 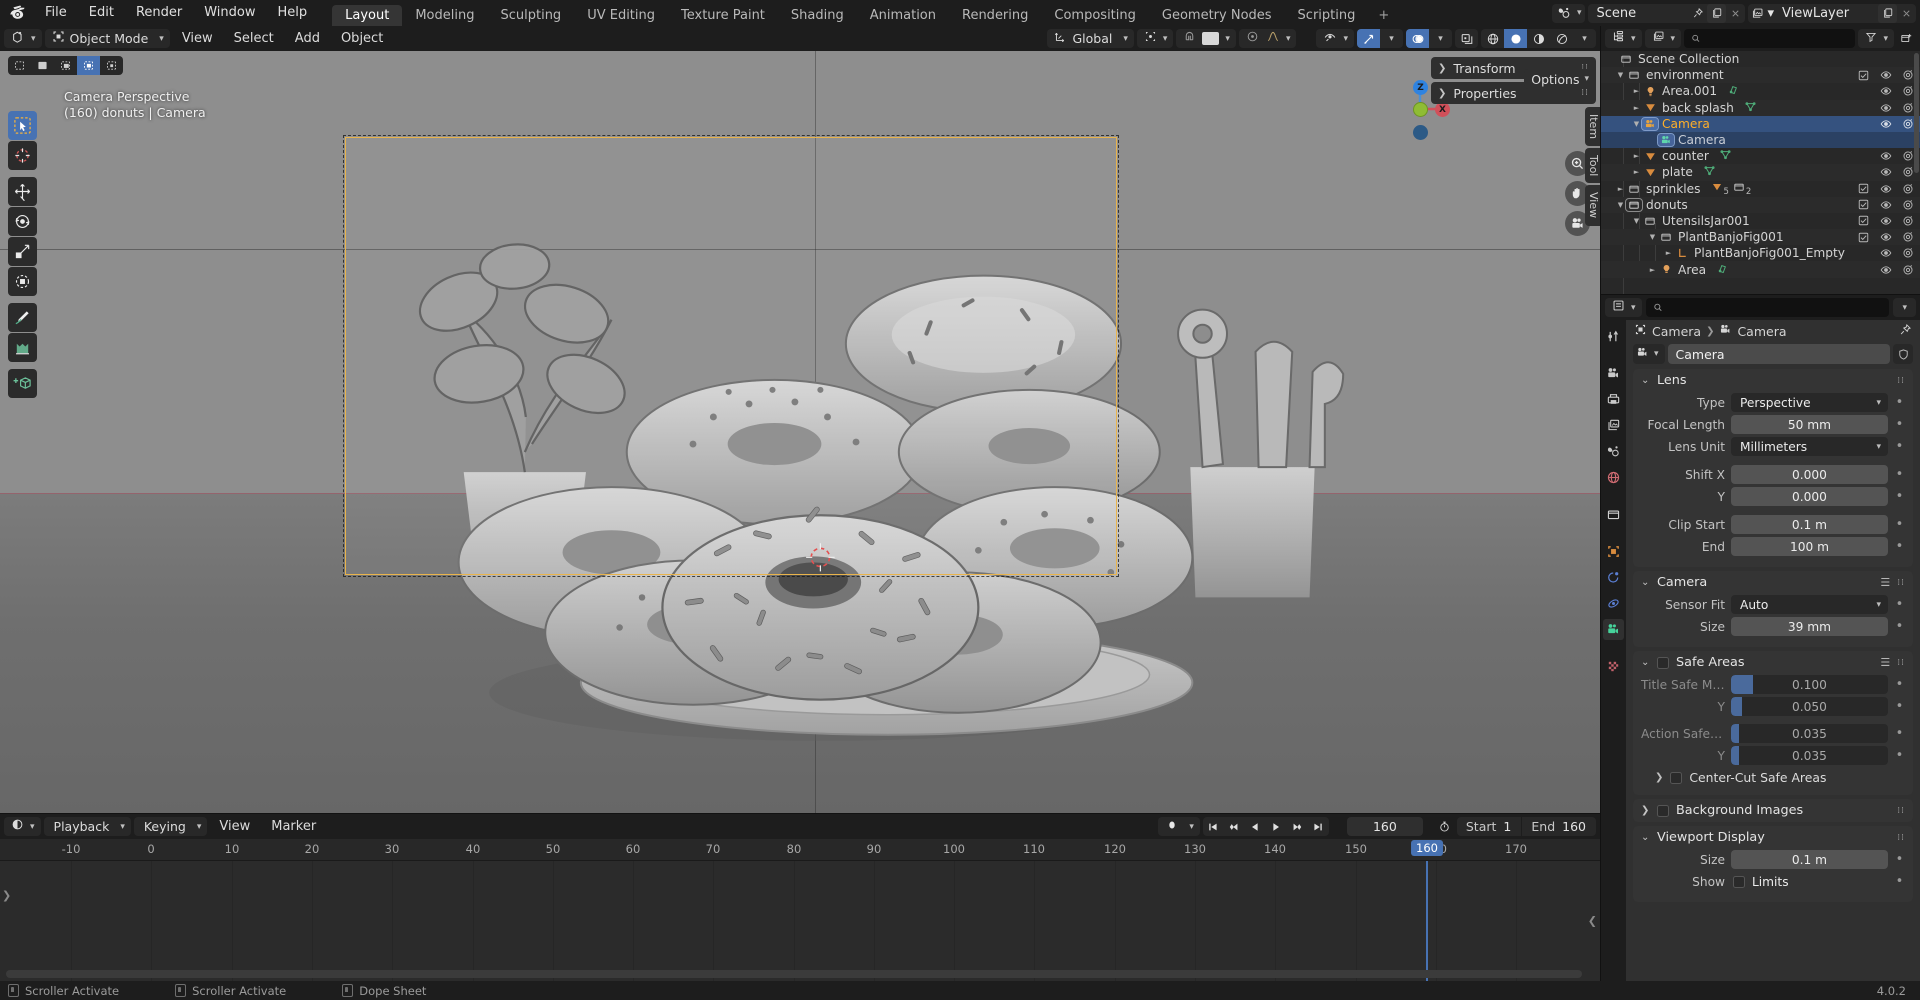 What do you see at coordinates (1676, 777) in the screenshot?
I see `center-cut-checkbox` at bounding box center [1676, 777].